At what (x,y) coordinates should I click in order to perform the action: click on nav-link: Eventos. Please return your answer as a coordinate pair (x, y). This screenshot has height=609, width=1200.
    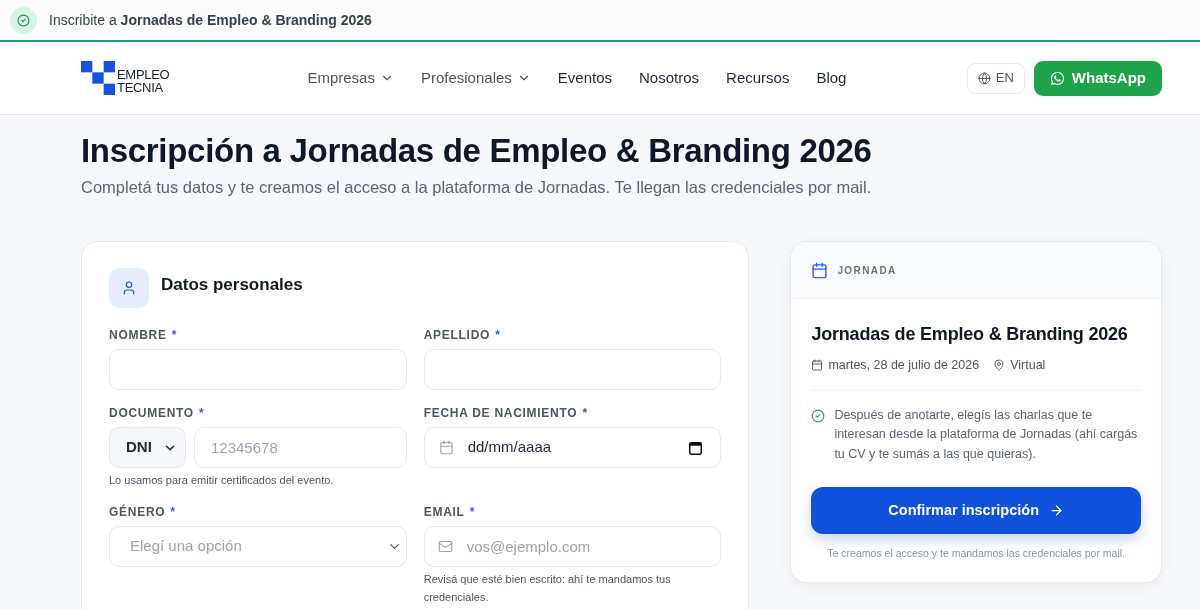
    Looking at the image, I should click on (584, 78).